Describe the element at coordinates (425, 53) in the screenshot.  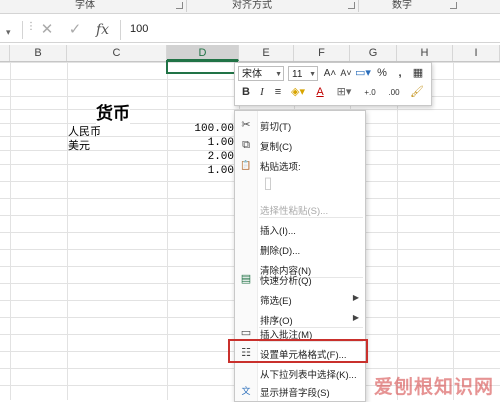
I see `column-header-h: H` at that location.